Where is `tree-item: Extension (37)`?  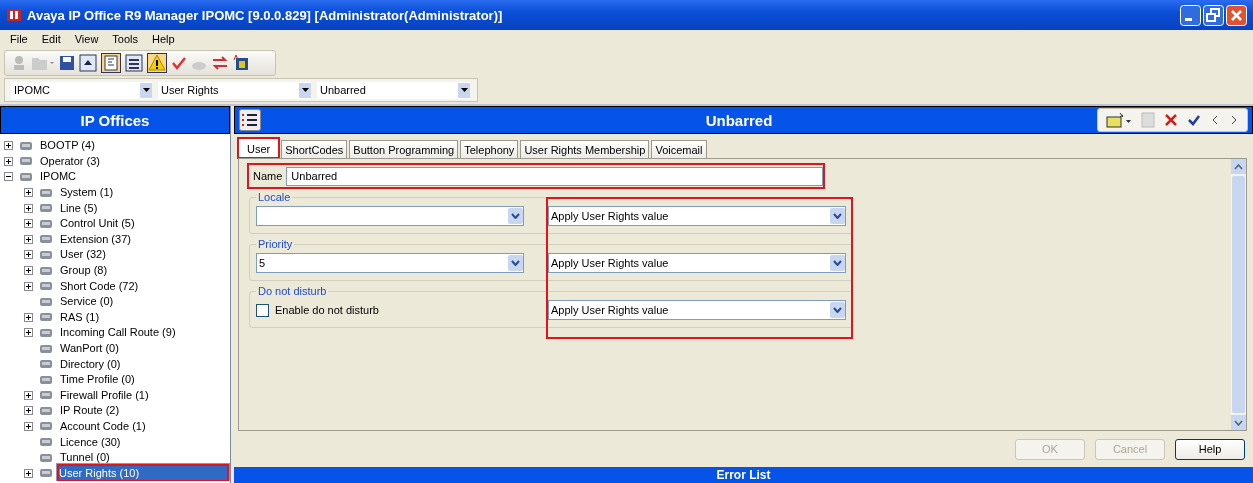
tree-item: Extension (37) is located at coordinates (95, 239).